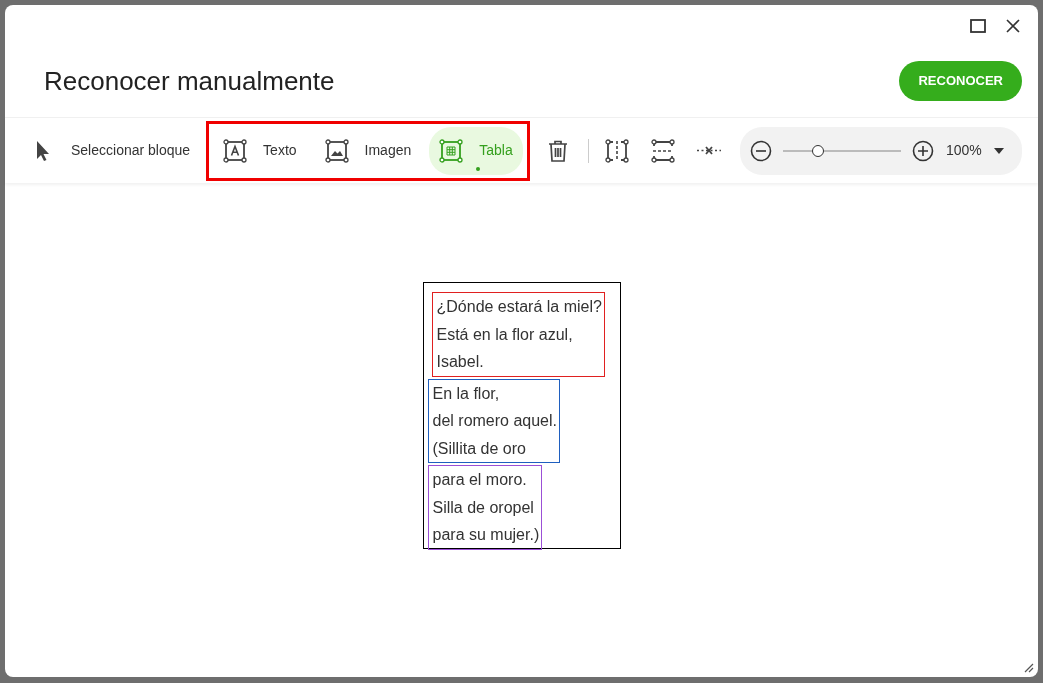 Image resolution: width=1043 pixels, height=683 pixels. Describe the element at coordinates (486, 535) in the screenshot. I see `poem-line: para su mujer.)` at that location.